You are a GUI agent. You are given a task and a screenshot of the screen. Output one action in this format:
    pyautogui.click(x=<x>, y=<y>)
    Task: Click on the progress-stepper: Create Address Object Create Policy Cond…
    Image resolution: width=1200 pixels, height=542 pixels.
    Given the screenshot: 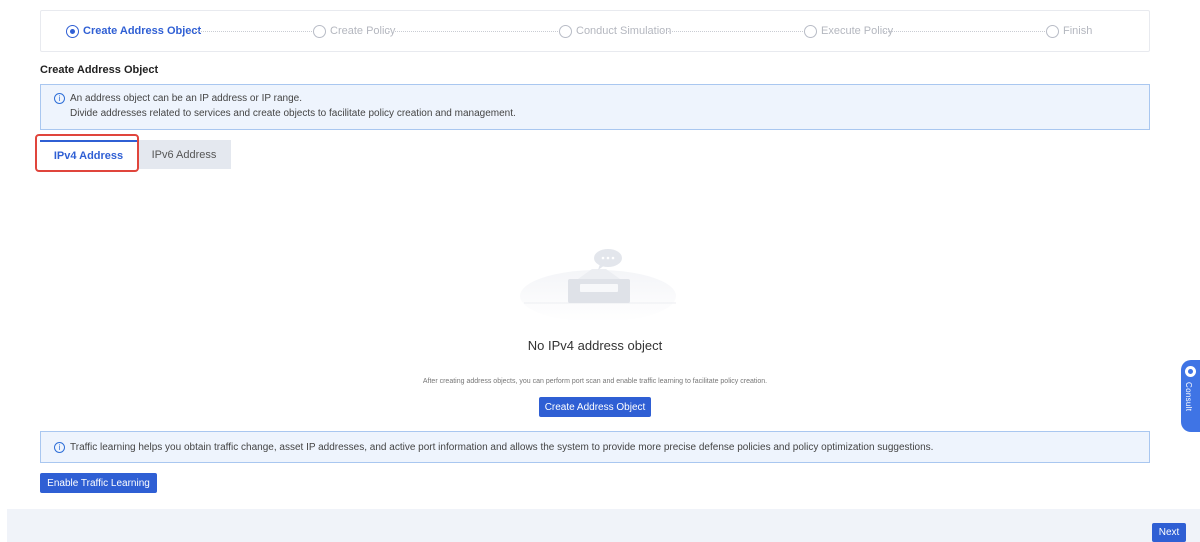 What is the action you would take?
    pyautogui.click(x=595, y=31)
    